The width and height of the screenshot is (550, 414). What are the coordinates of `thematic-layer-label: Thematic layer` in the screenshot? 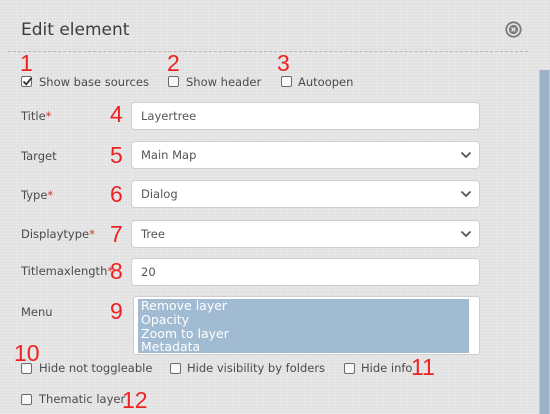 It's located at (82, 399).